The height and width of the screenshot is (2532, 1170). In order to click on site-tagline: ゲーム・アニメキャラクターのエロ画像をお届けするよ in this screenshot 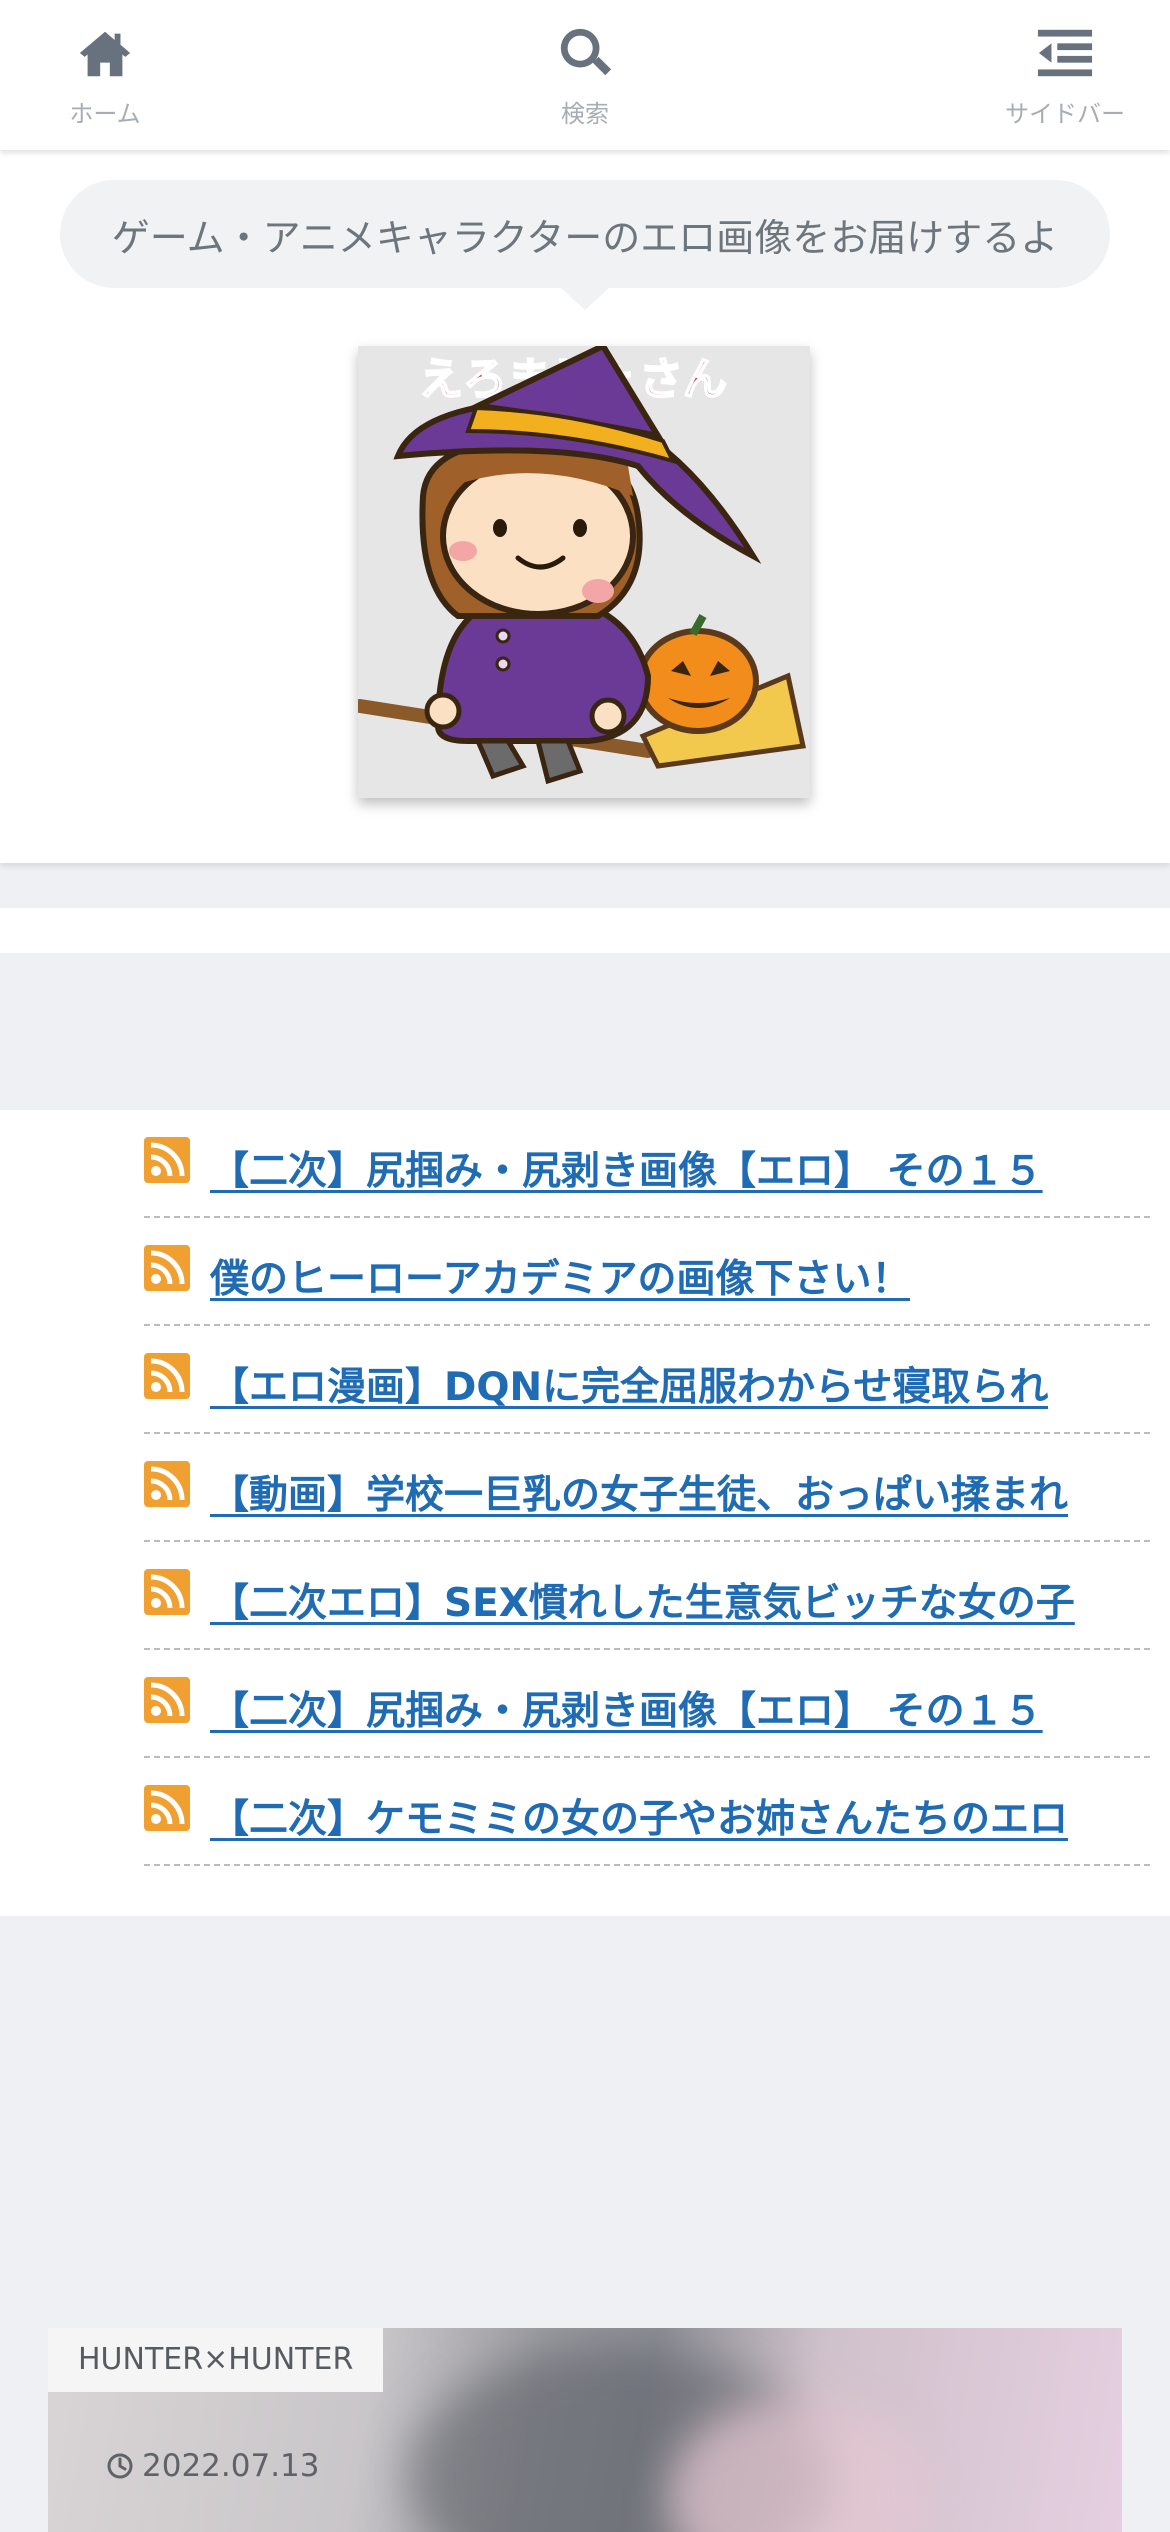, I will do `click(585, 234)`.